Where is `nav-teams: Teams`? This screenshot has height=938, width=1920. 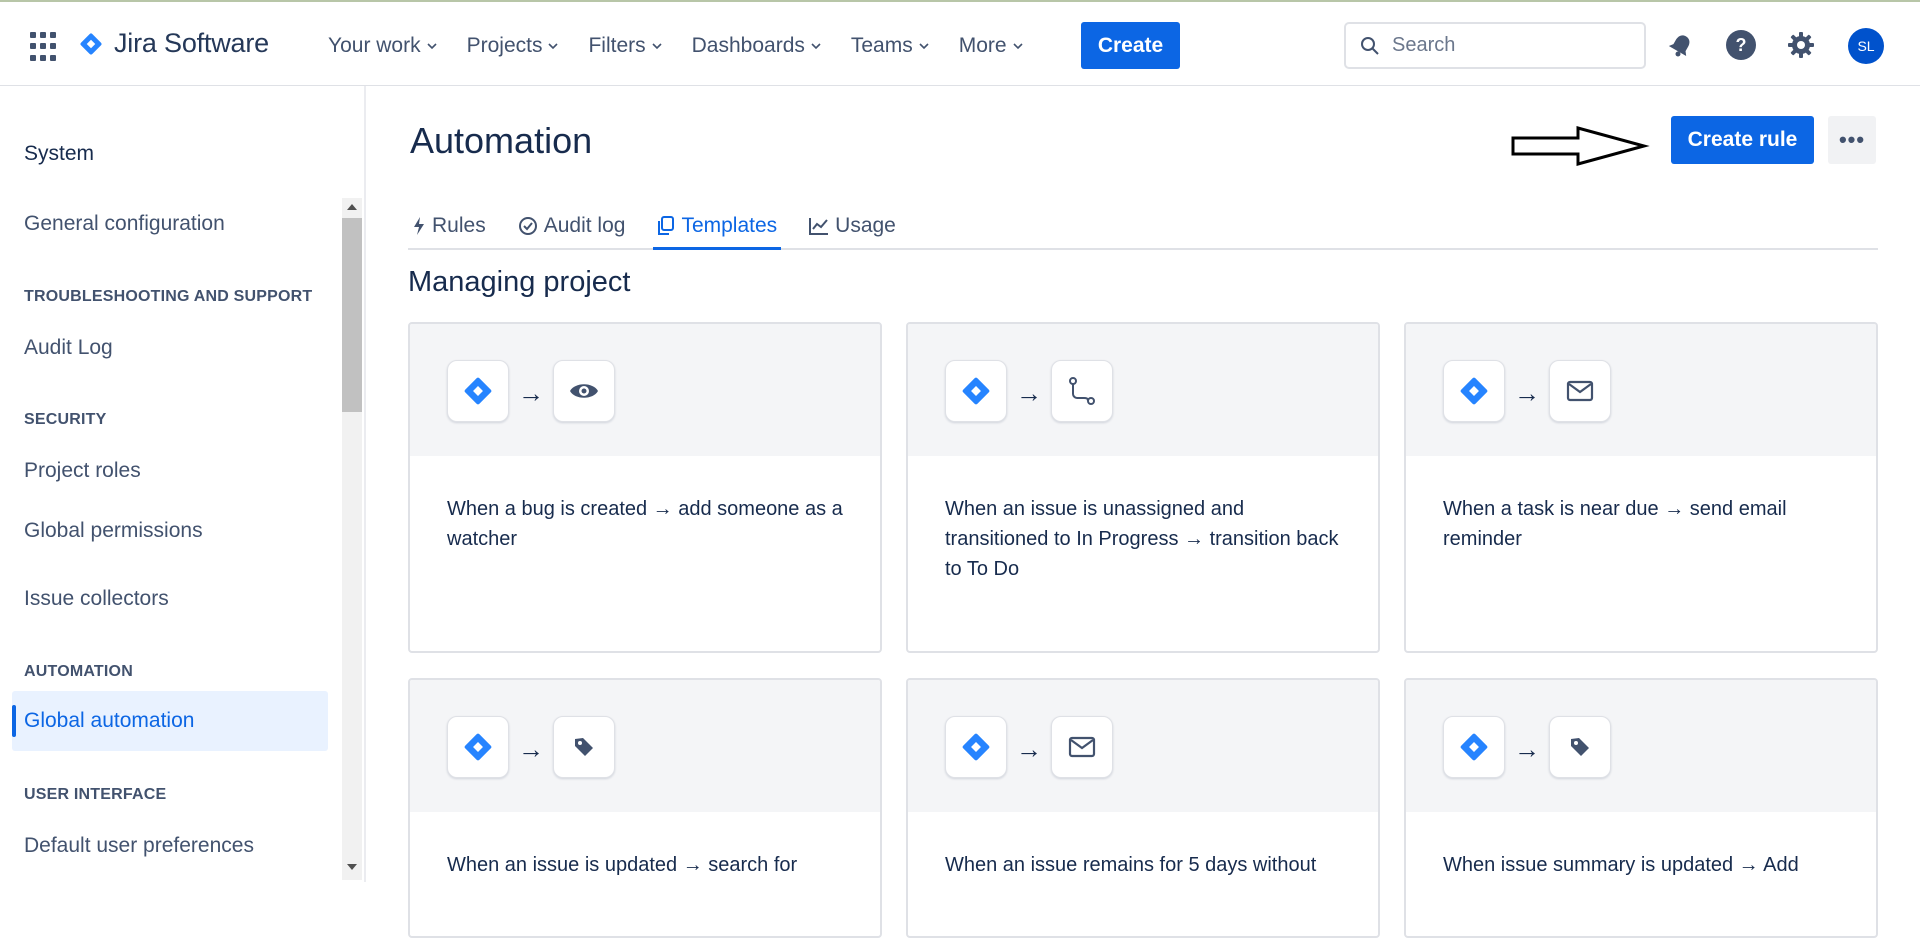 nav-teams: Teams is located at coordinates (890, 46).